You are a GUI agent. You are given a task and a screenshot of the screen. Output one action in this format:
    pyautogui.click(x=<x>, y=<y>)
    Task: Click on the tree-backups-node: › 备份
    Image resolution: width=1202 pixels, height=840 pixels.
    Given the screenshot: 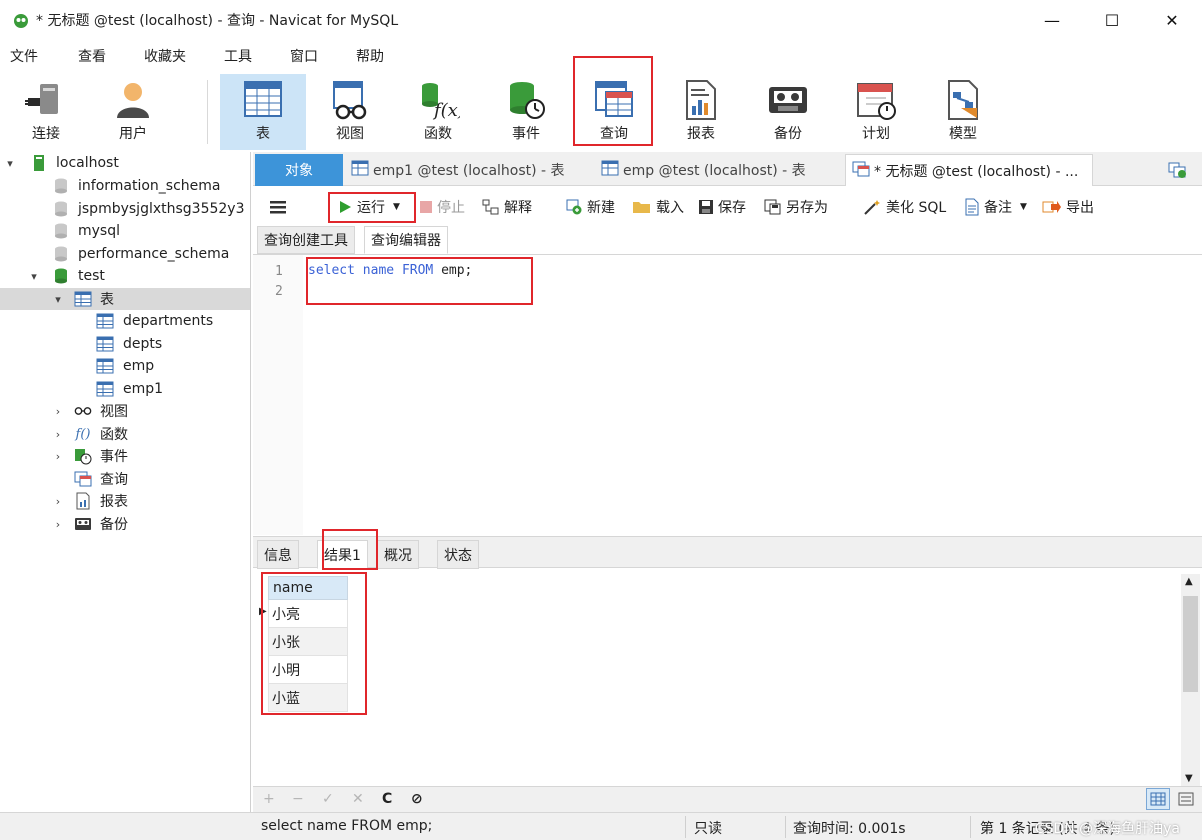 What is the action you would take?
    pyautogui.click(x=125, y=524)
    